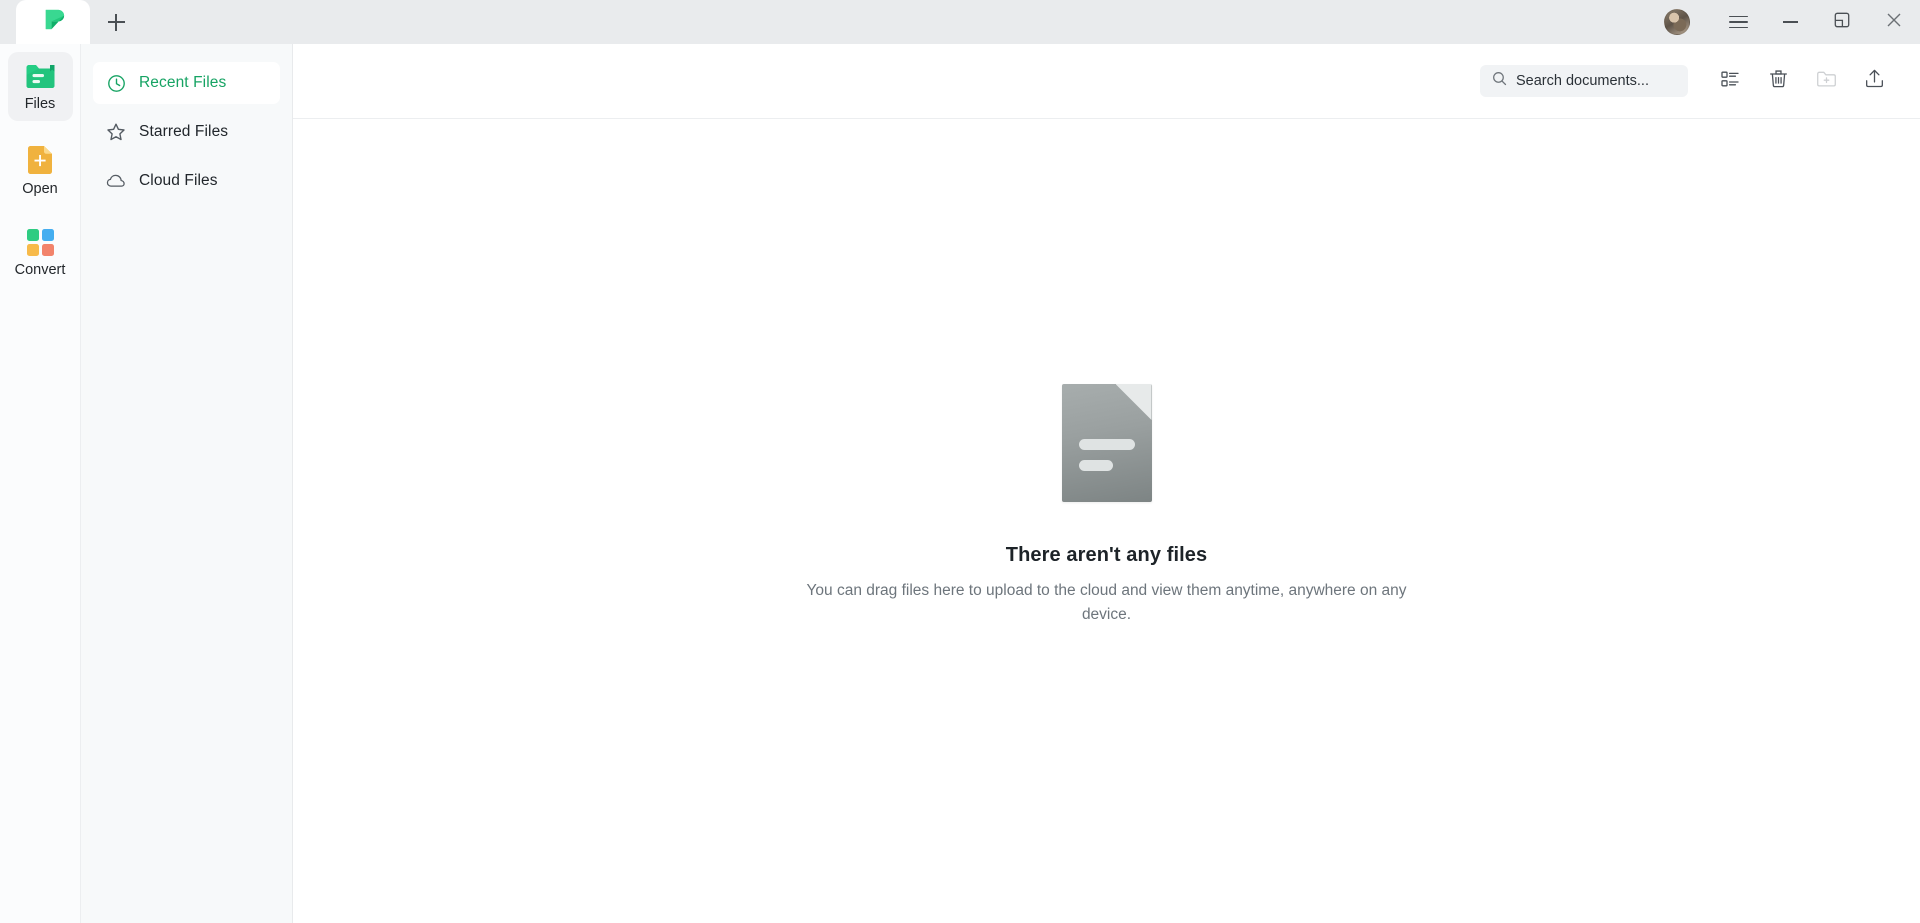  What do you see at coordinates (178, 180) in the screenshot?
I see `nav-item-label: Cloud Files` at bounding box center [178, 180].